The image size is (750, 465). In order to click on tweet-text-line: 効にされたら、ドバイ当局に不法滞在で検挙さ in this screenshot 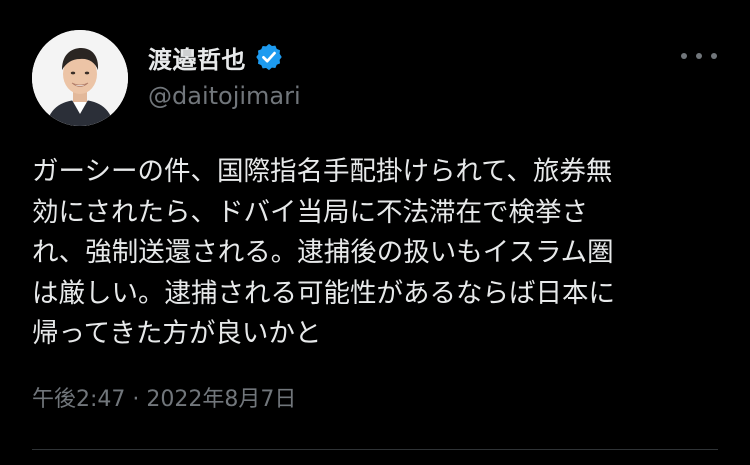, I will do `click(310, 212)`.